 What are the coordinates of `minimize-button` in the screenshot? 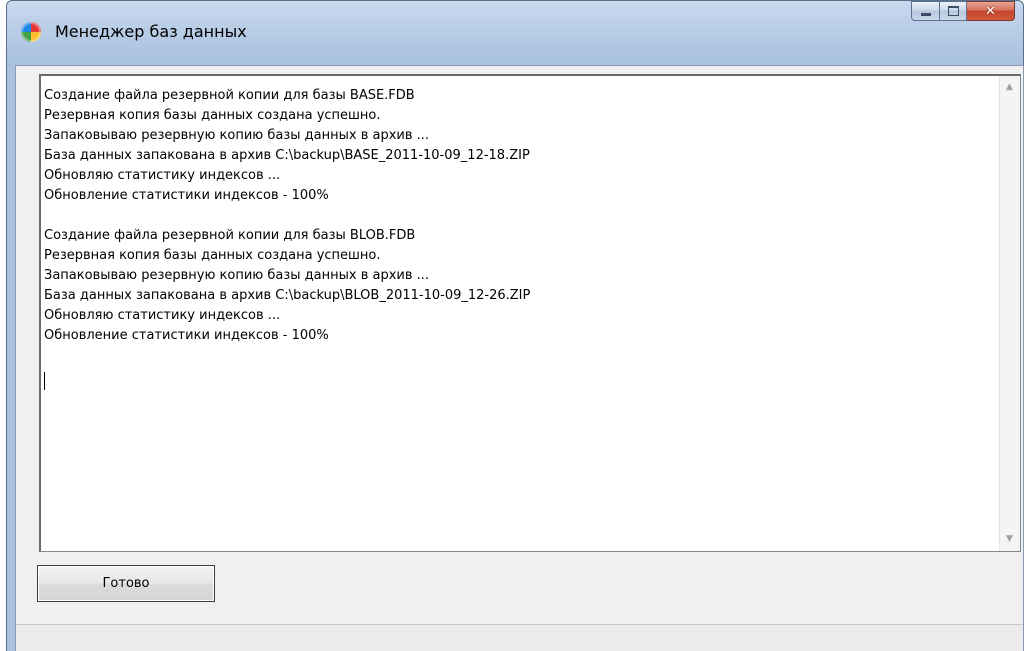 It's located at (925, 11).